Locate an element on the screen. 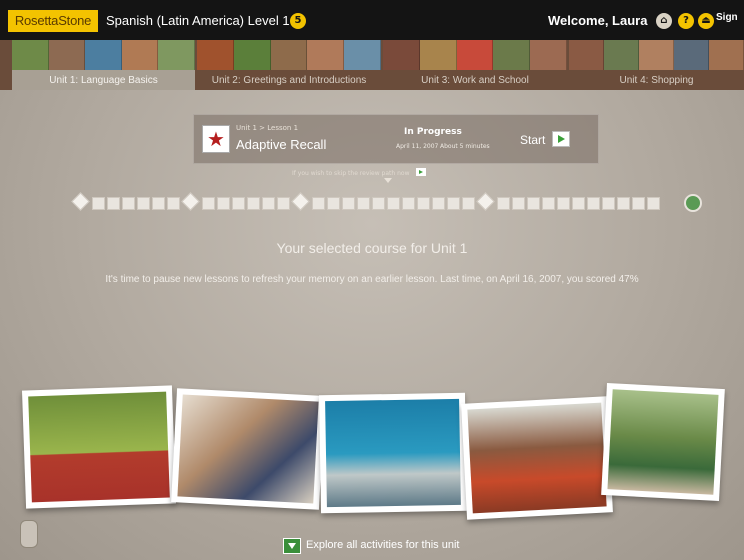 The width and height of the screenshot is (744, 560). path-end-icon is located at coordinates (693, 203).